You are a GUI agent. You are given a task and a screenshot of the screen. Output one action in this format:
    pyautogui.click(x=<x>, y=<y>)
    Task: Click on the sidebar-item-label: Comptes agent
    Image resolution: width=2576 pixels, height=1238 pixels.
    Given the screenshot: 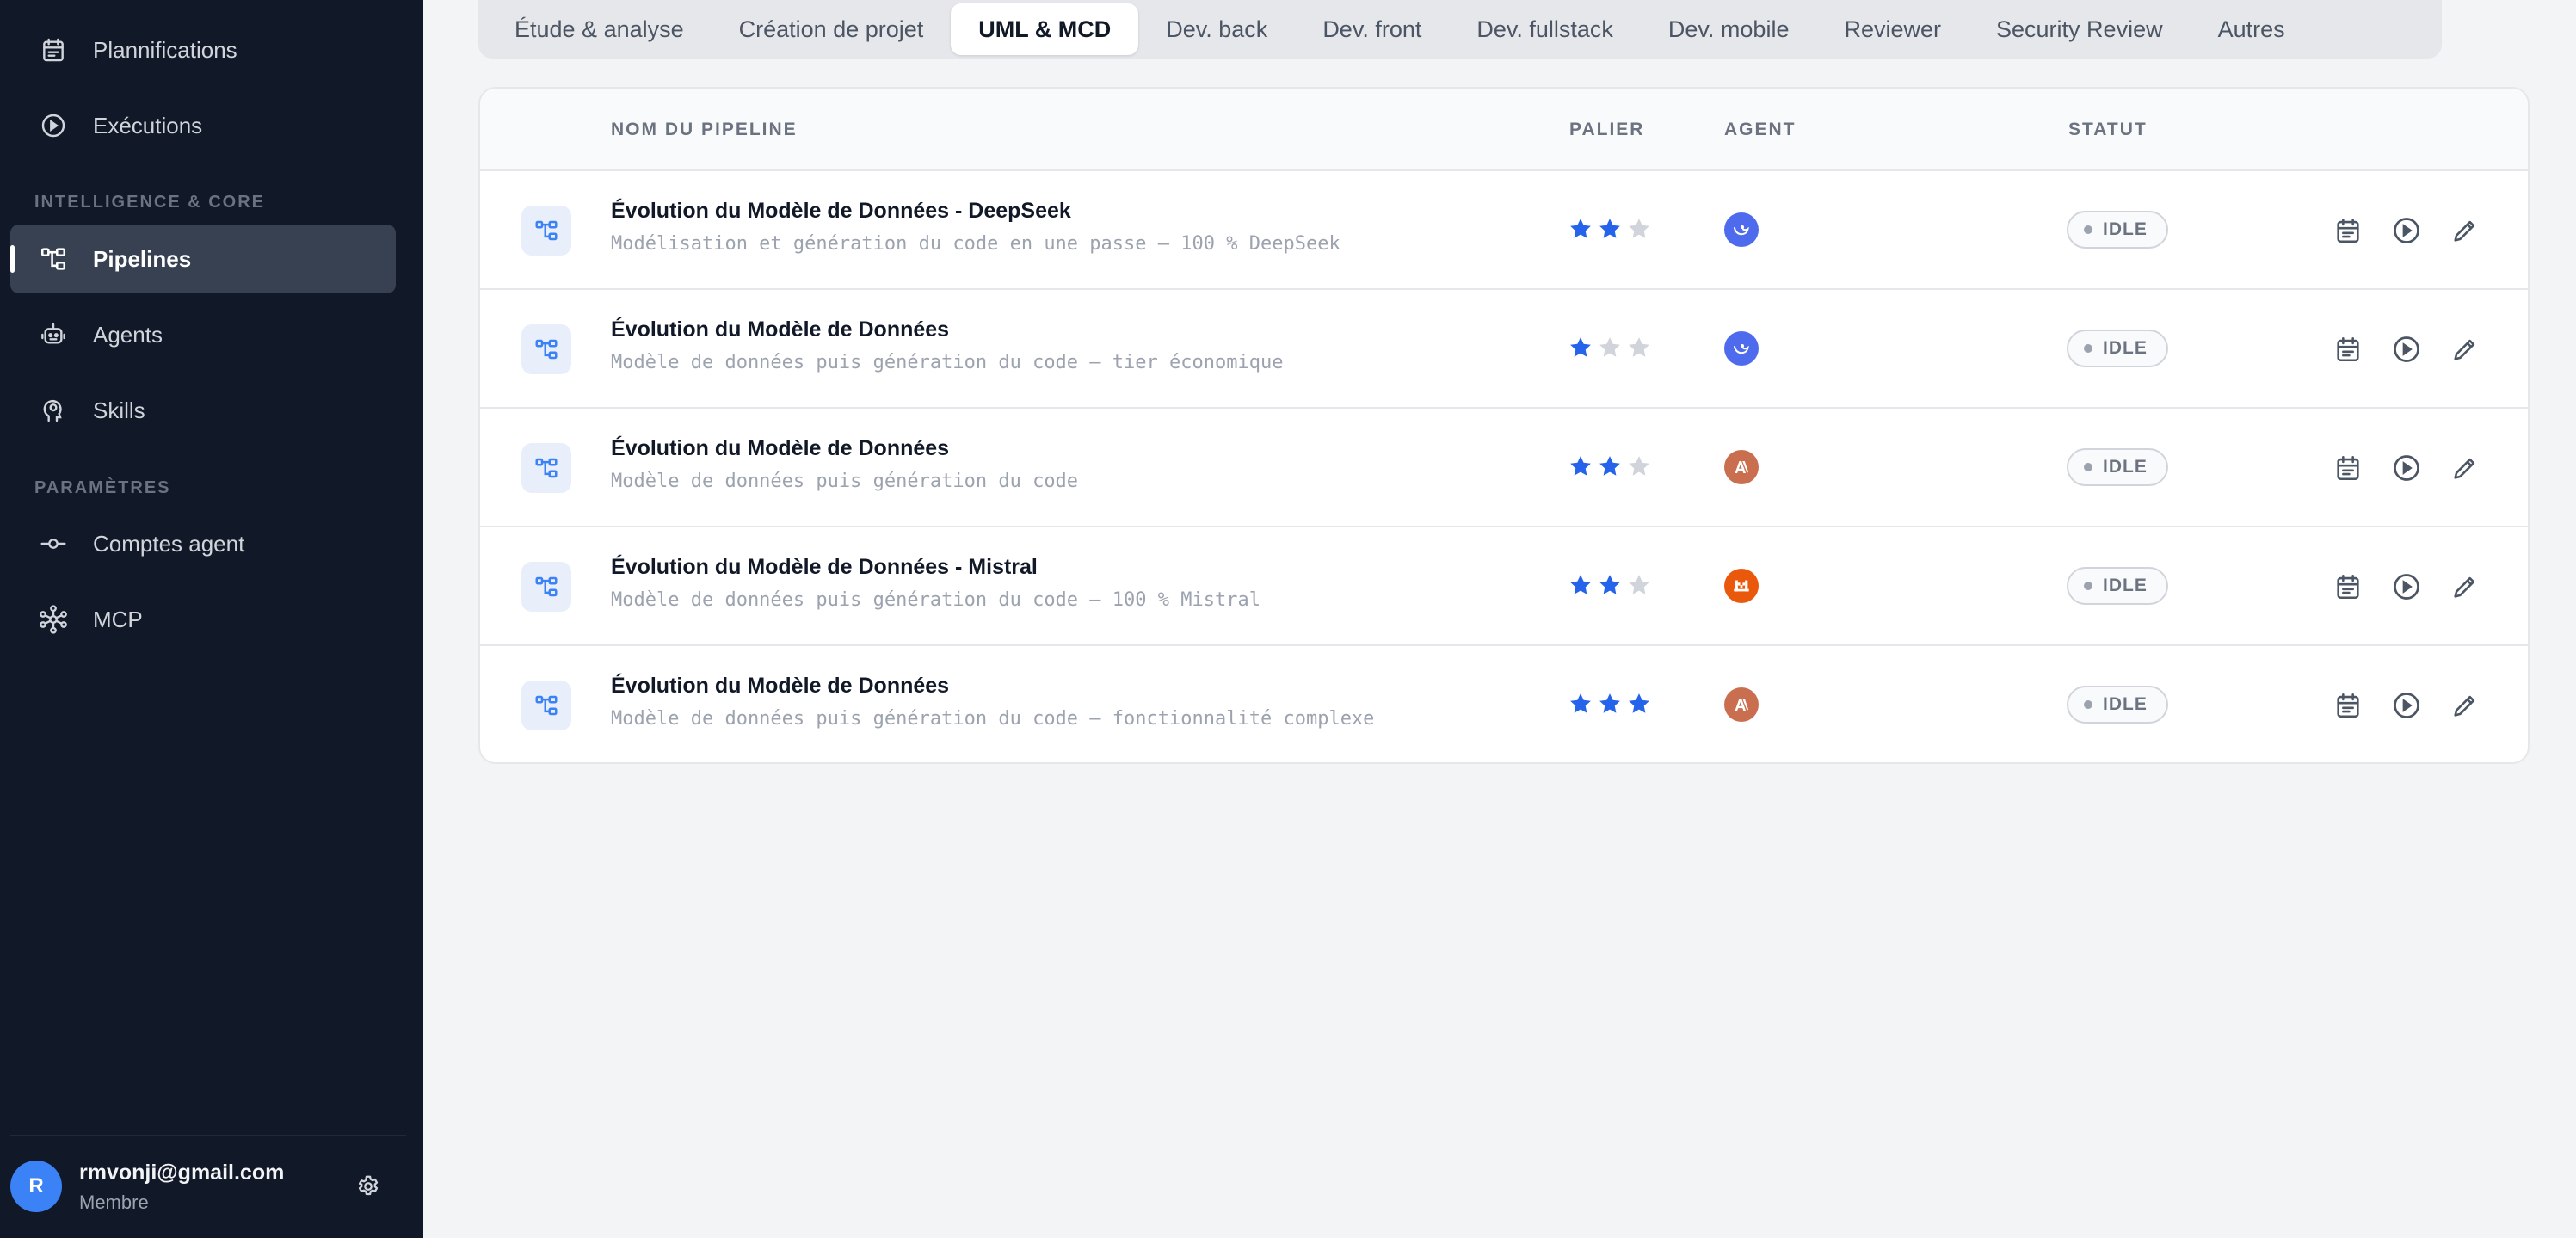 What is the action you would take?
    pyautogui.click(x=169, y=543)
    